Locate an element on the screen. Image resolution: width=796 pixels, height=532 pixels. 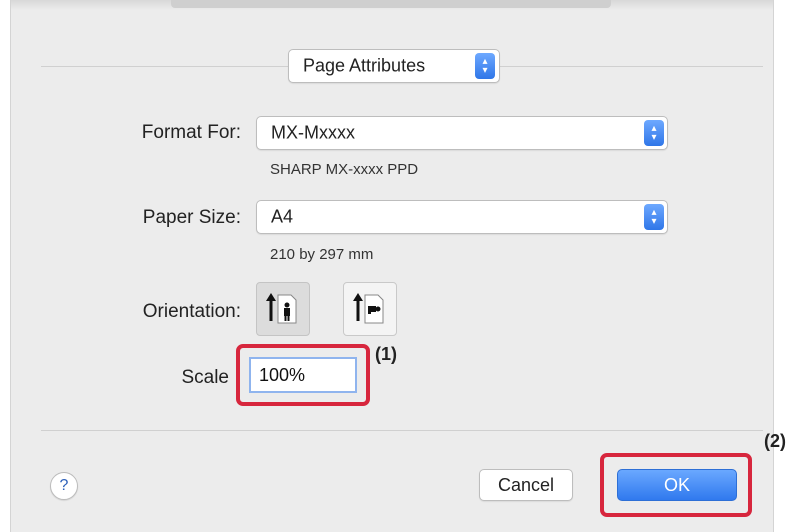
format-for-label: Format For: is located at coordinates (191, 132).